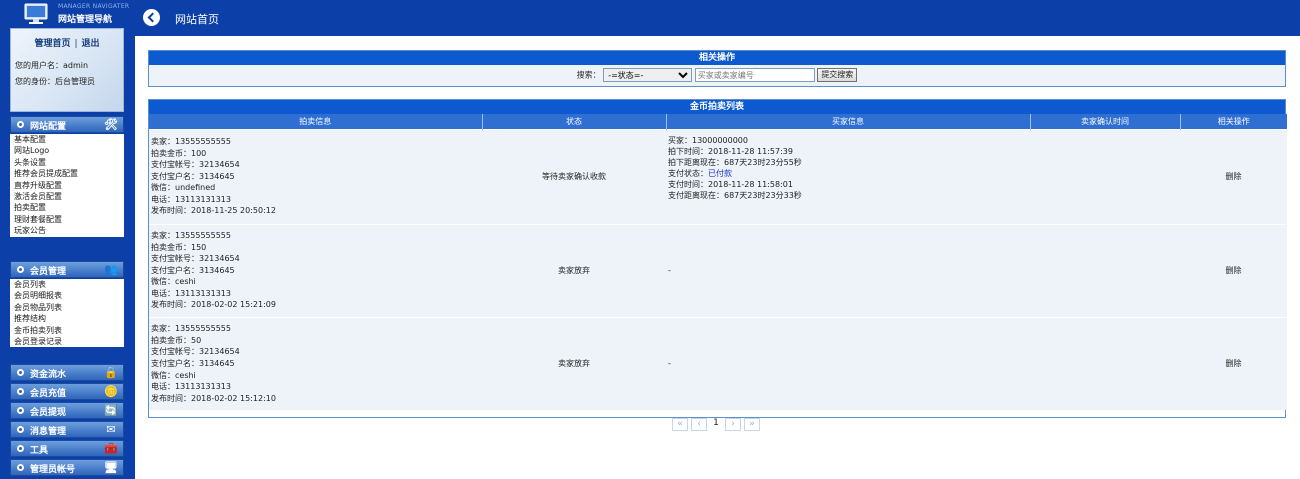 This screenshot has width=1300, height=479. Describe the element at coordinates (67, 162) in the screenshot. I see `menu-item-headline: 头条设置` at that location.